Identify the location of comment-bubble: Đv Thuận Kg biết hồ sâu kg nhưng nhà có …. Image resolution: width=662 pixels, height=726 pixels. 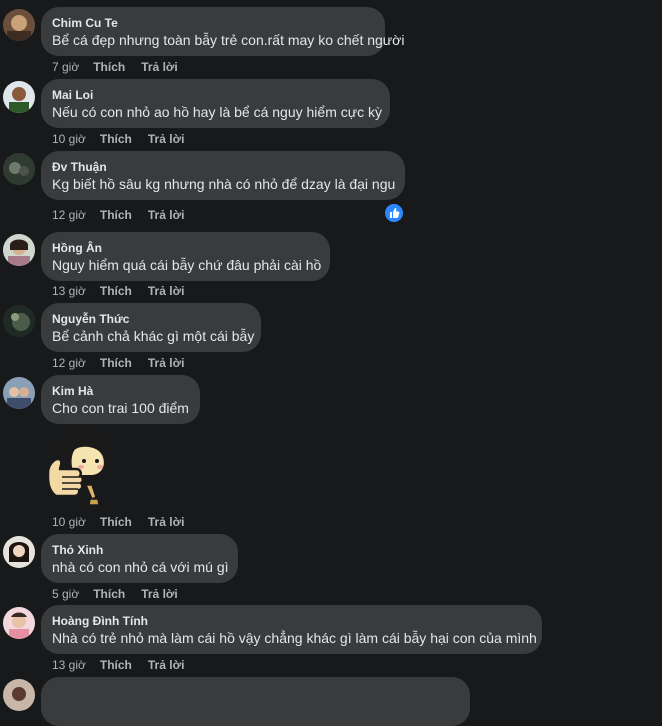
(223, 175).